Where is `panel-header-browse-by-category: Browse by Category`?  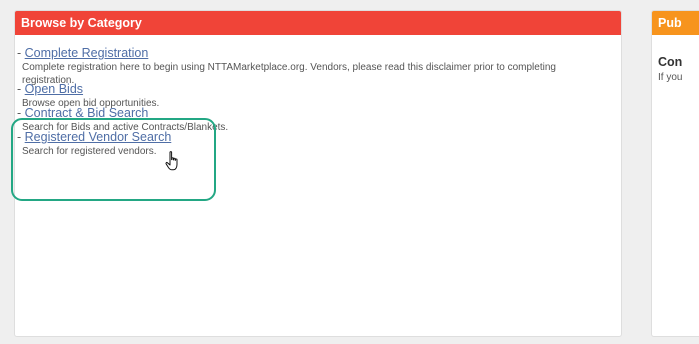
panel-header-browse-by-category: Browse by Category is located at coordinates (318, 23).